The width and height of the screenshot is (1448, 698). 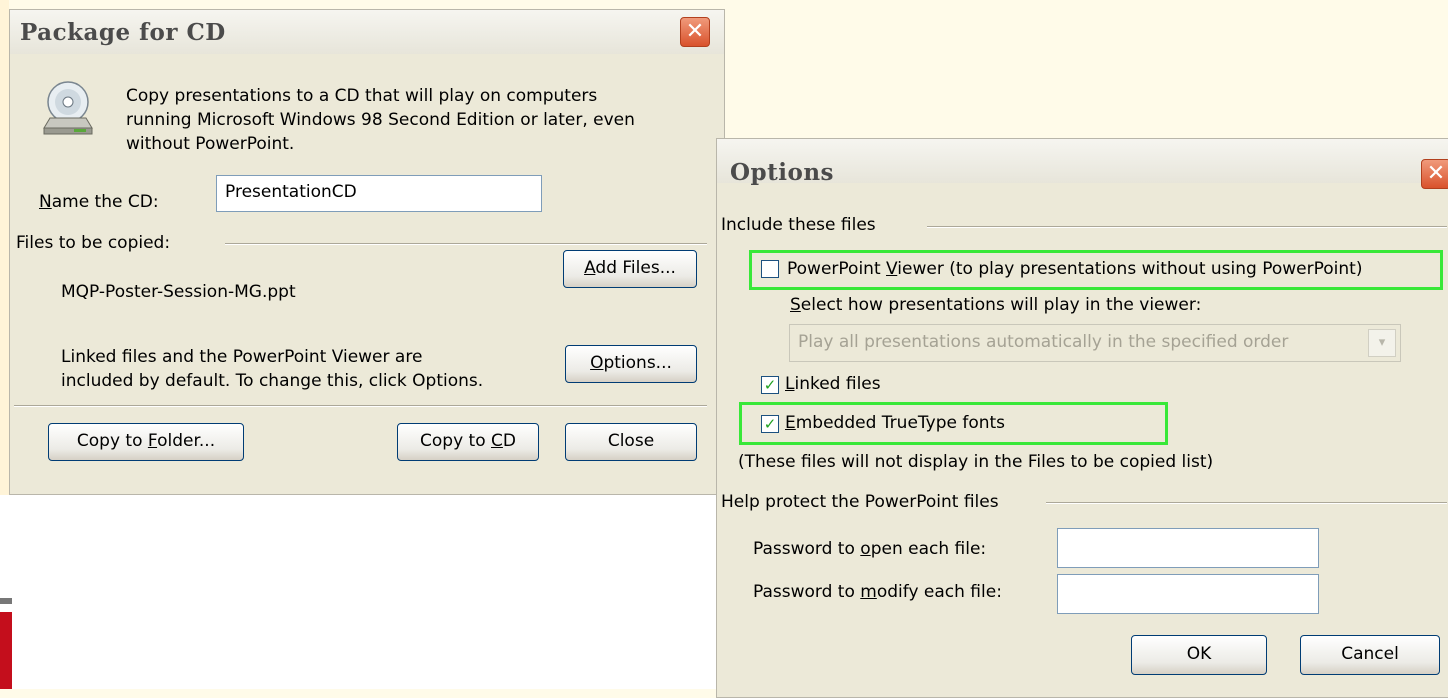 I want to click on package-dialog-title: Package for CD, so click(x=123, y=32).